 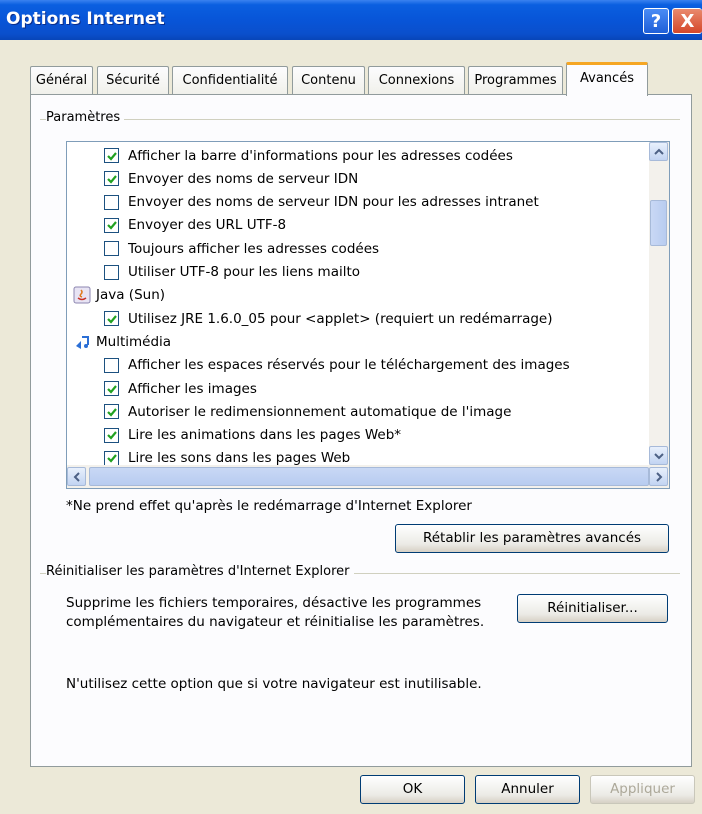 I want to click on setting-label: Multimédia, so click(x=134, y=341).